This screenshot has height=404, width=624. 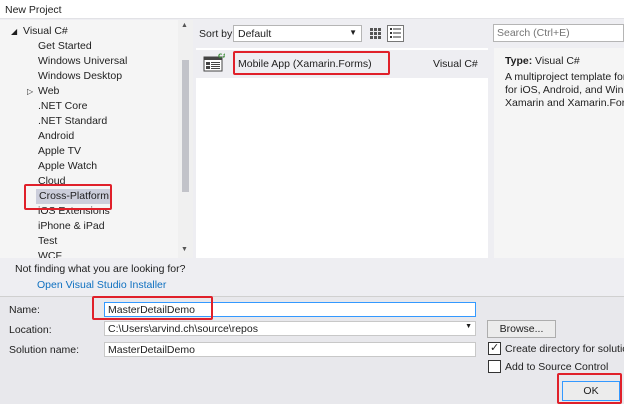 What do you see at coordinates (56, 136) in the screenshot?
I see `tree-item-android: Android` at bounding box center [56, 136].